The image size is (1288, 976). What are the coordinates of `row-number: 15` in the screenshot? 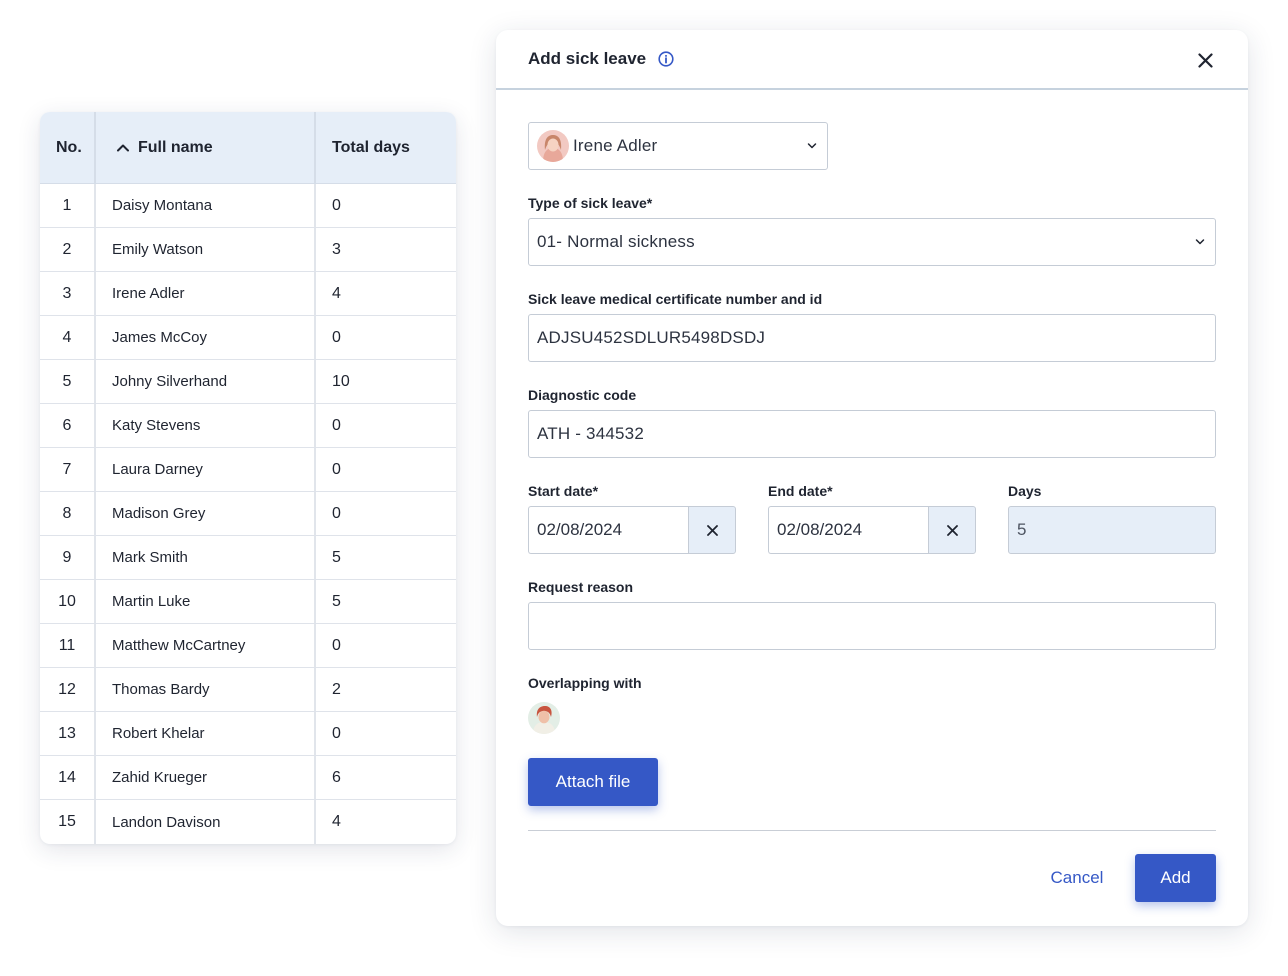 It's located at (68, 822).